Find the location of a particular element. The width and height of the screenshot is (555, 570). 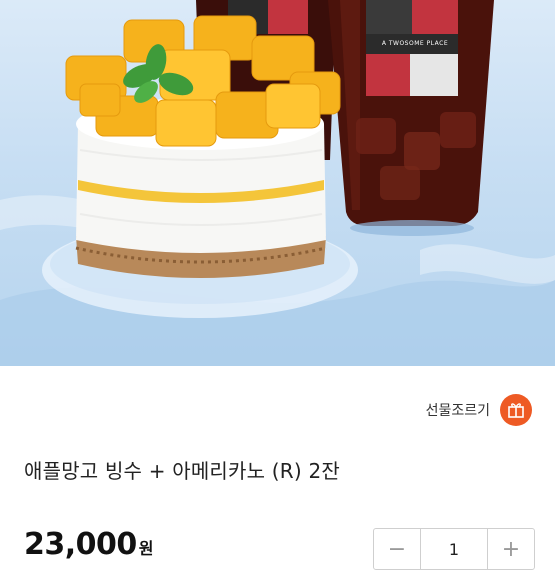

price-value: 23,000 is located at coordinates (80, 544).